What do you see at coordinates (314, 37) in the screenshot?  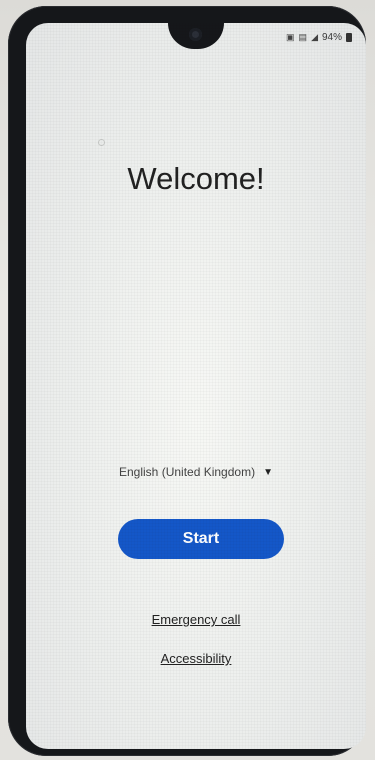 I see `signal-icon: ◢` at bounding box center [314, 37].